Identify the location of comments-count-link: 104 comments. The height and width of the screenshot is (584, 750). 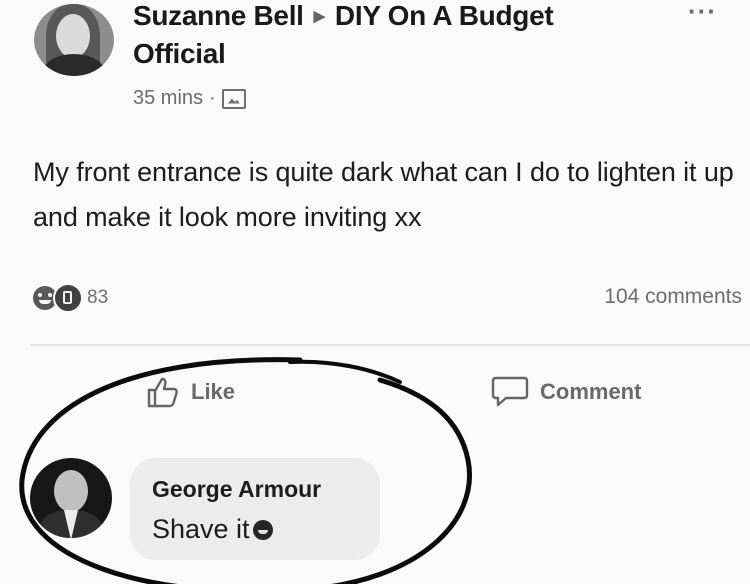
(673, 297).